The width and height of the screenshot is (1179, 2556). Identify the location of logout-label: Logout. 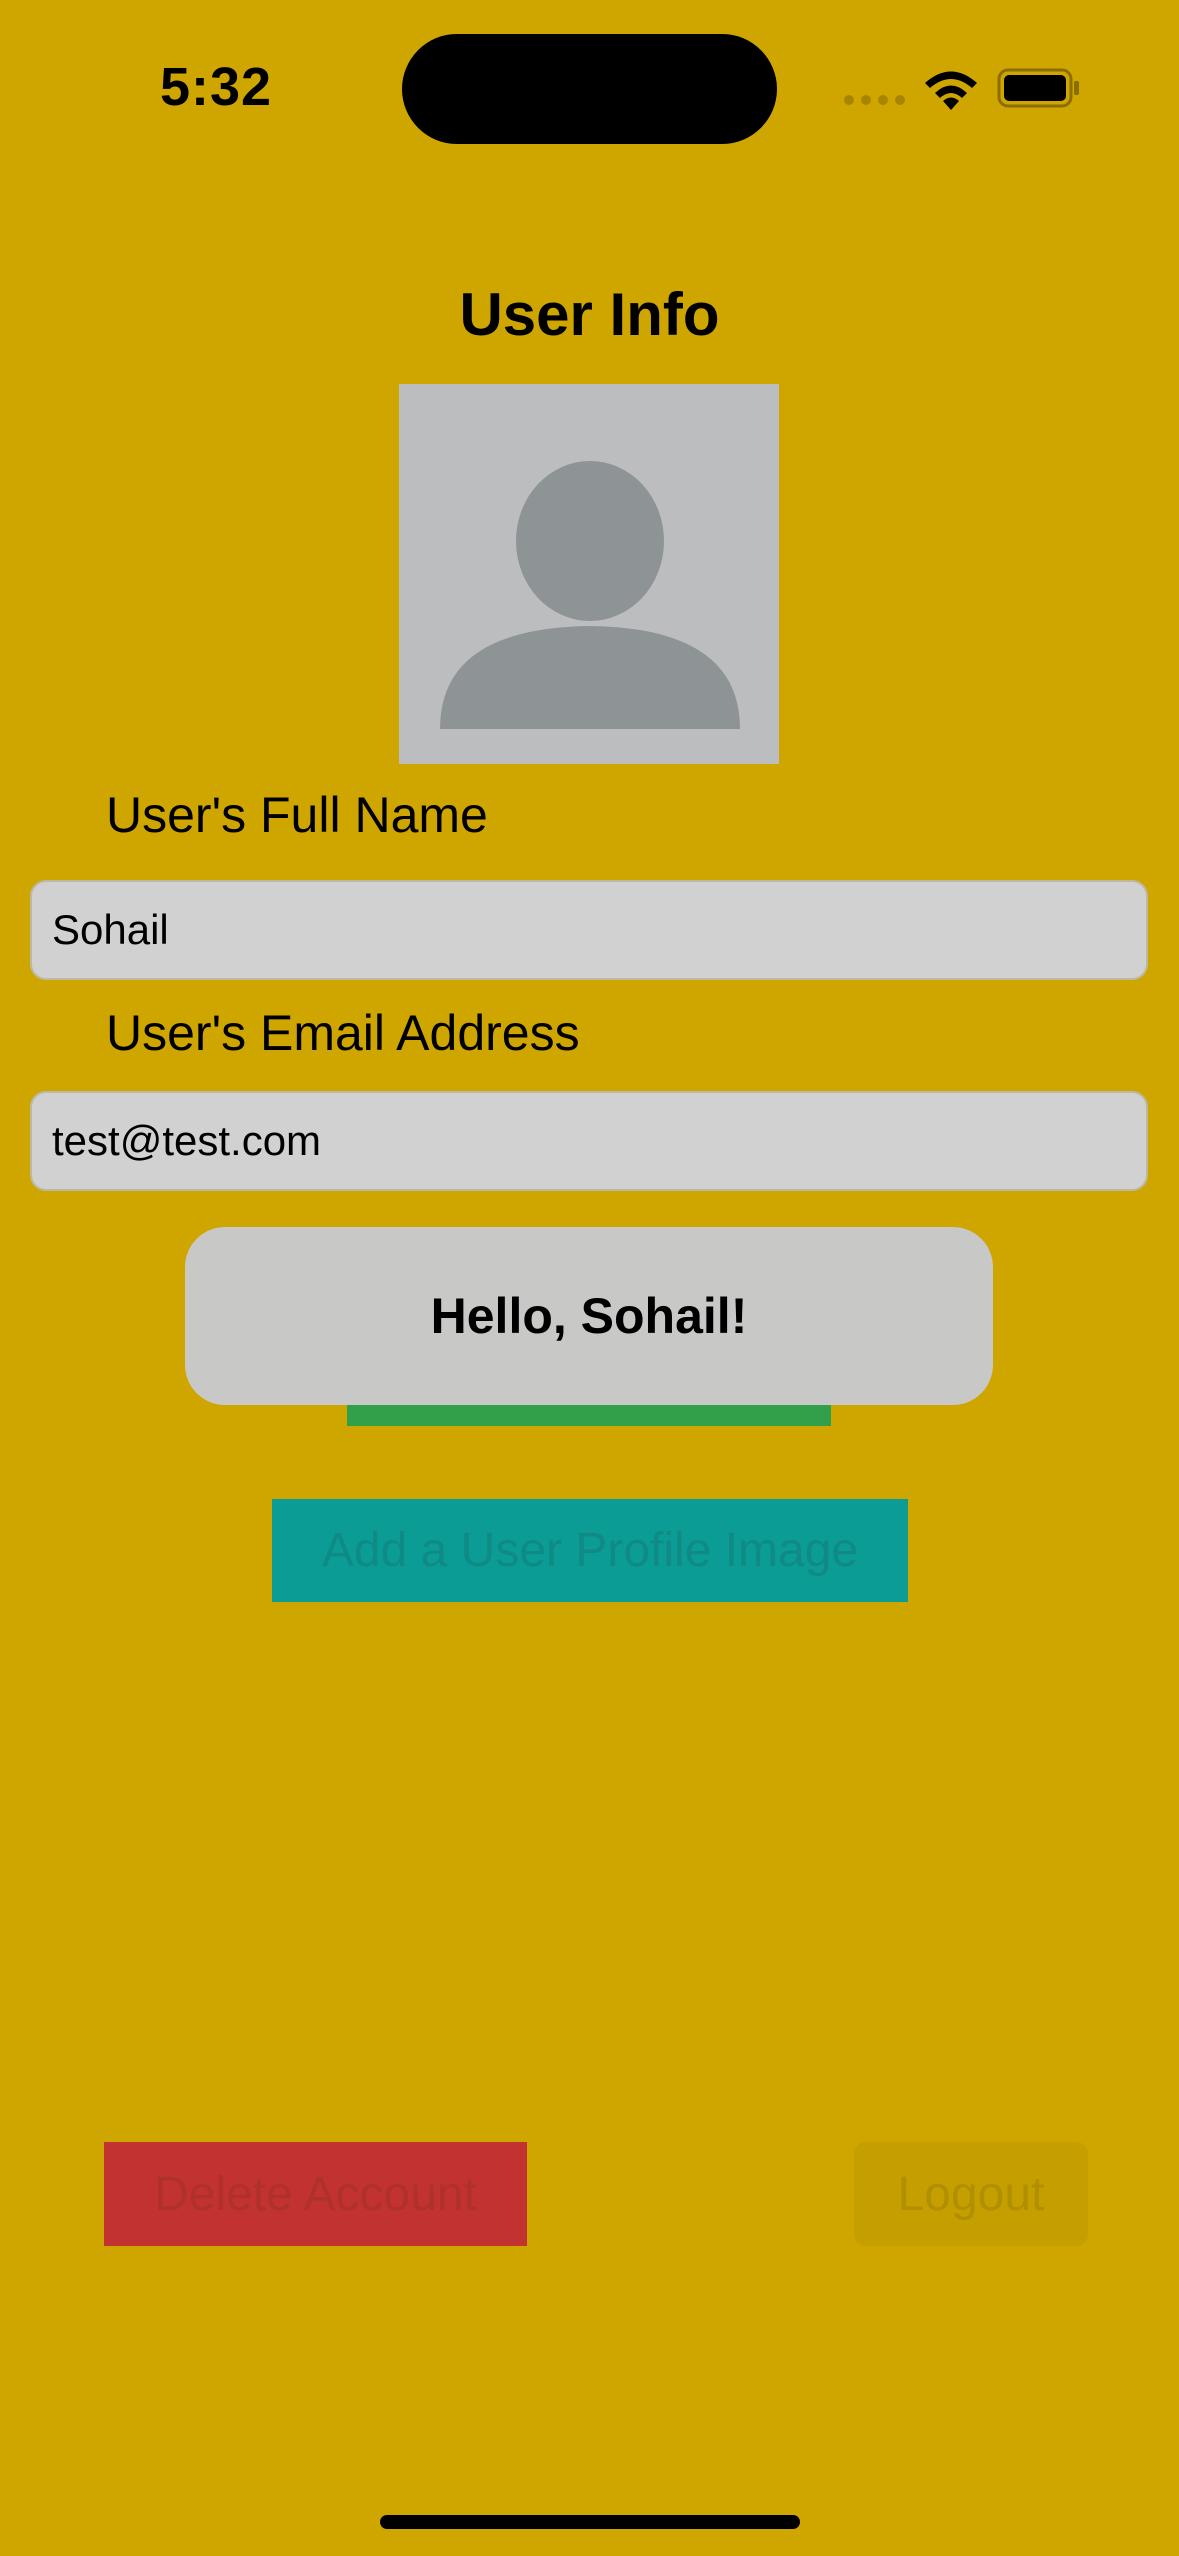
(971, 2194).